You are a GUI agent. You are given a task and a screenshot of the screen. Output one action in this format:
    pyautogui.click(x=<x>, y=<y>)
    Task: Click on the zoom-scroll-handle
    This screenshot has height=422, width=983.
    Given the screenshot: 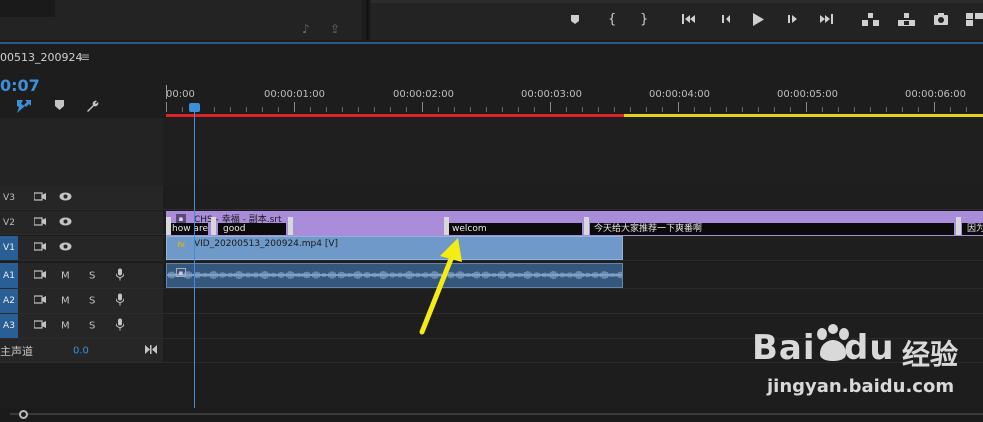 What is the action you would take?
    pyautogui.click(x=23, y=414)
    